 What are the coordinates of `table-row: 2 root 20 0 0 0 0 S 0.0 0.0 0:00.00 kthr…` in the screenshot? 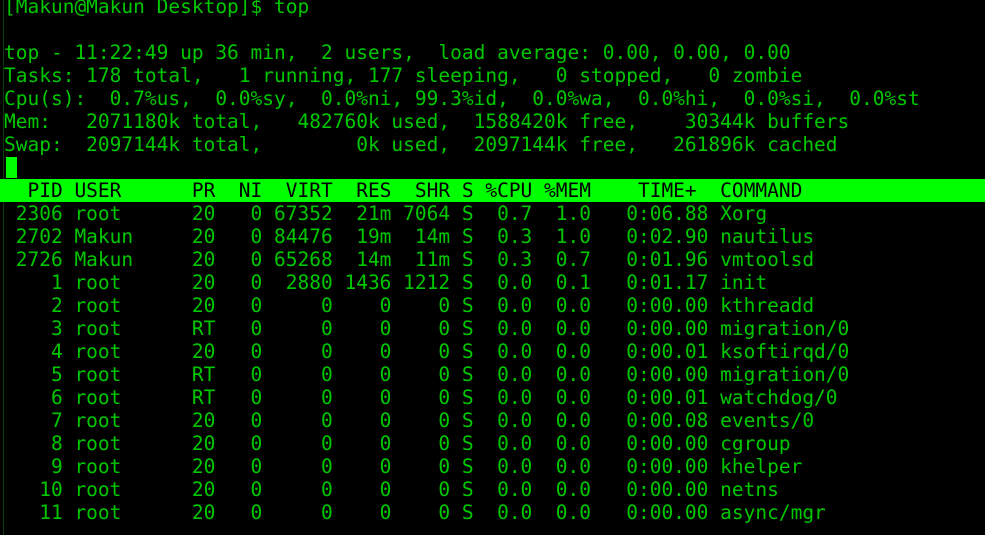 It's located at (494, 305).